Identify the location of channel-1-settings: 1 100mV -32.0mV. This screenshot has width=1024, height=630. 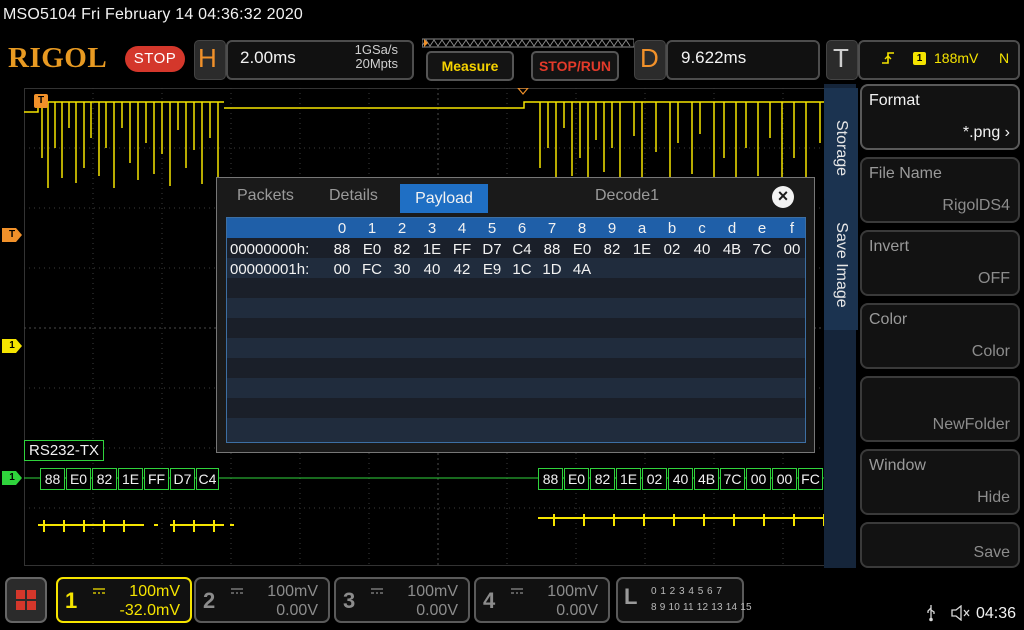
(124, 600).